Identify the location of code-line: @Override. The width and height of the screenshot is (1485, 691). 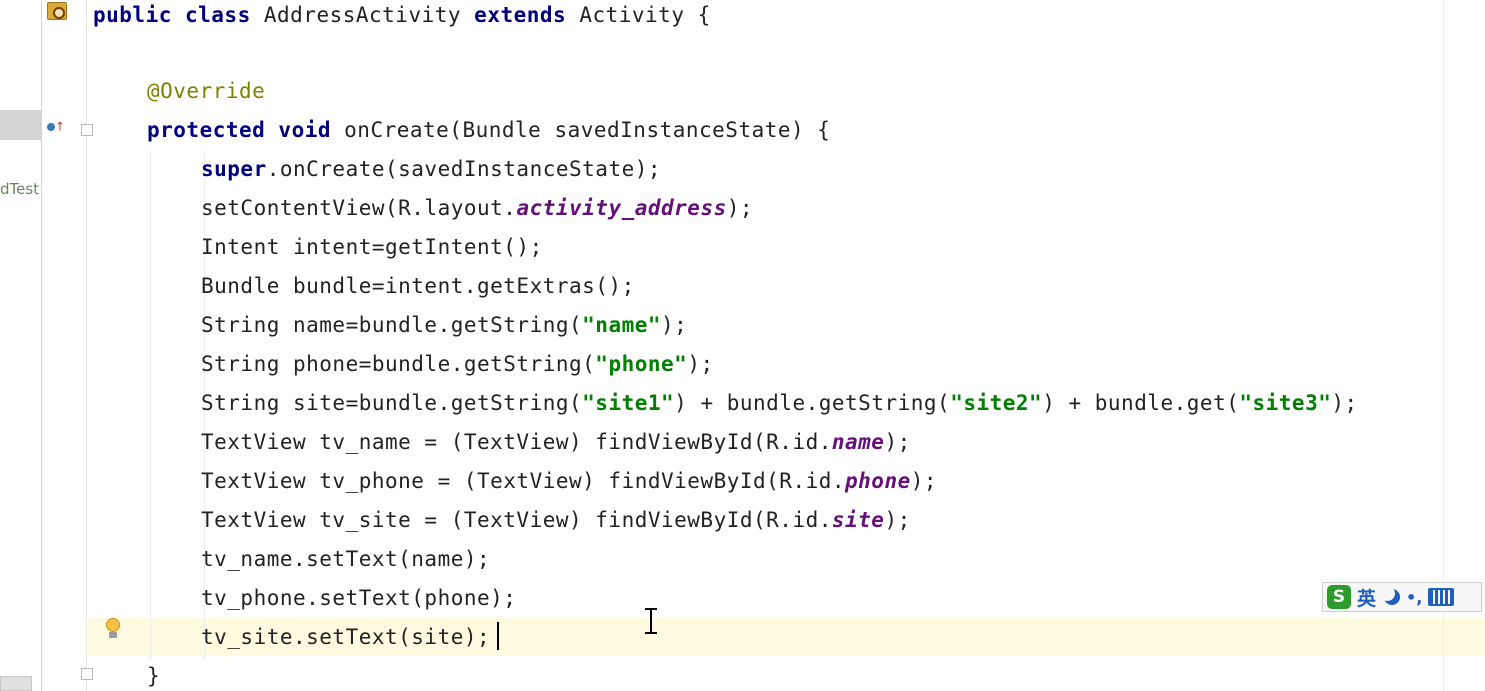
(206, 91).